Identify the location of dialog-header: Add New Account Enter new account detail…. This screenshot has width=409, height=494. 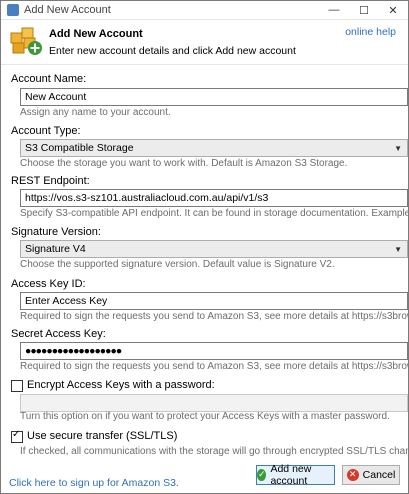
(204, 42).